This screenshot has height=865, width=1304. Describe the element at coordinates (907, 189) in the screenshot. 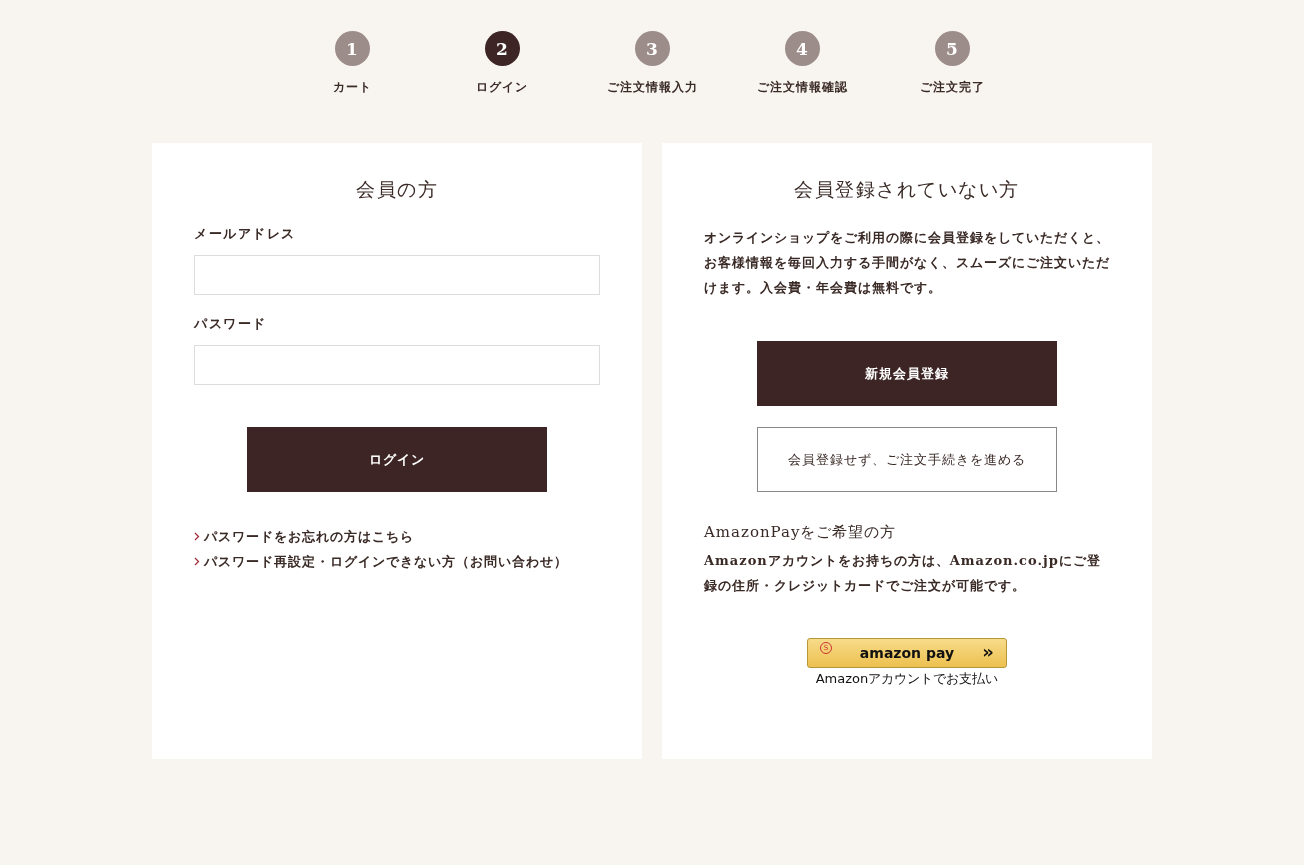

I see `section-title: 会員登録されていない方` at that location.